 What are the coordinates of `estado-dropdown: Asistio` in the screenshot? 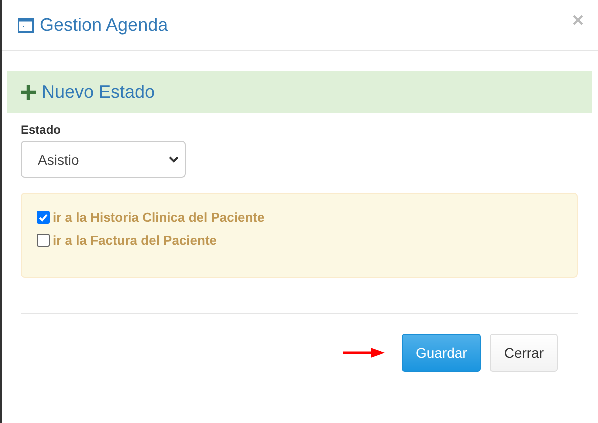 It's located at (103, 159).